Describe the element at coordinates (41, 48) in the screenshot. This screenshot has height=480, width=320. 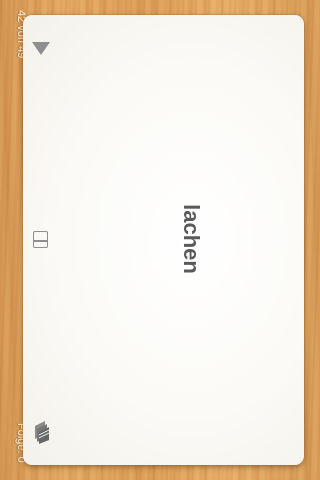
I see `triangle-down-icon` at that location.